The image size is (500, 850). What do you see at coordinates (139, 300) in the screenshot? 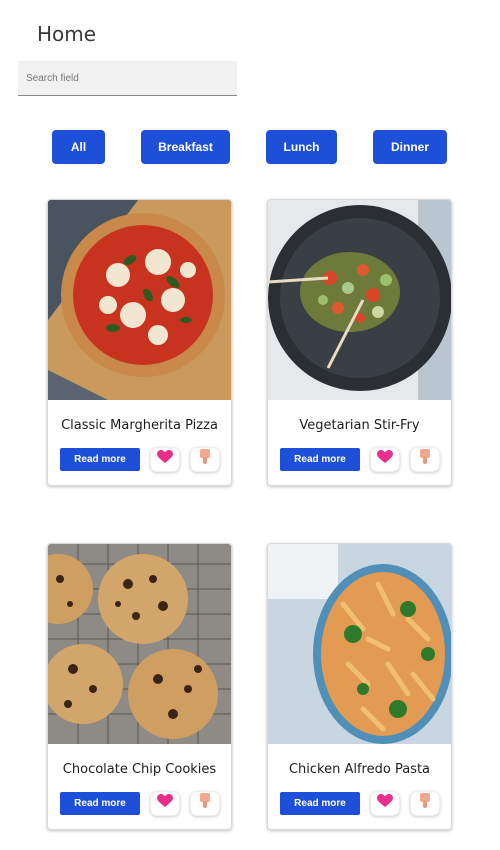
I see `recipe-image-pizza` at bounding box center [139, 300].